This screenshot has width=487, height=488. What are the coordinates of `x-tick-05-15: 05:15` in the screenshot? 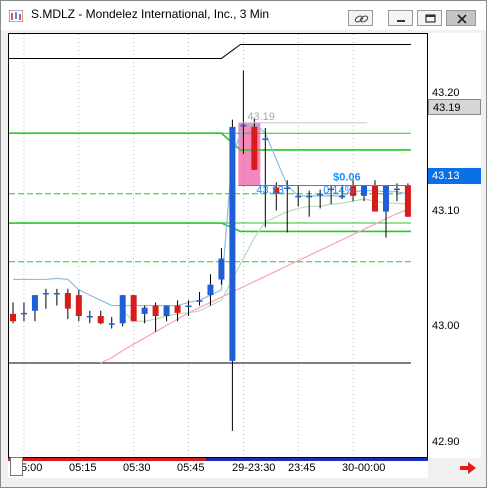 It's located at (83, 468).